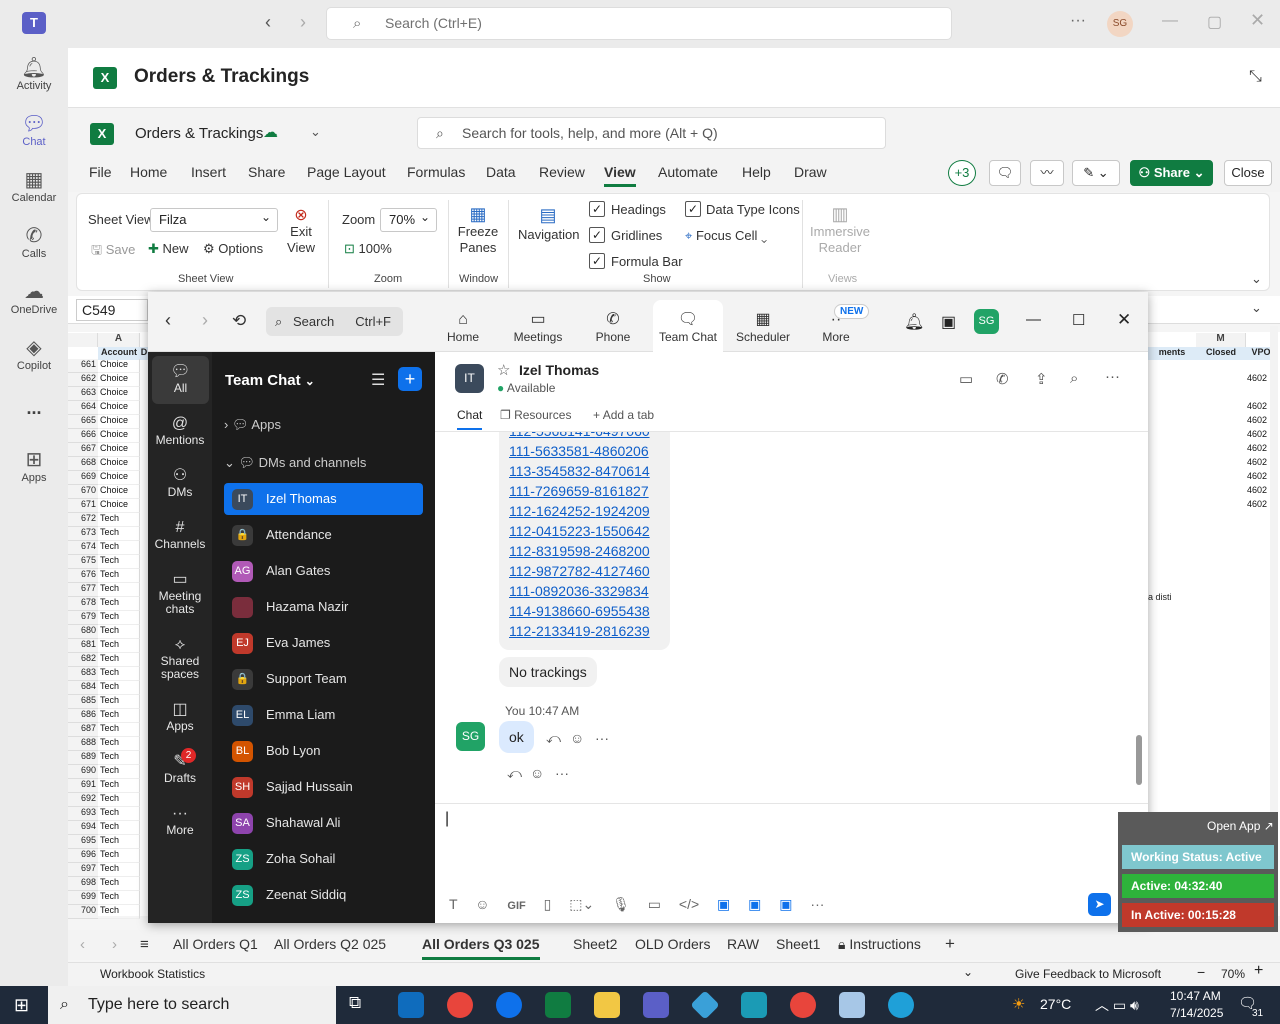 The width and height of the screenshot is (1280, 1024). Describe the element at coordinates (34, 242) in the screenshot. I see `rail-calls: ✆ Calls` at that location.